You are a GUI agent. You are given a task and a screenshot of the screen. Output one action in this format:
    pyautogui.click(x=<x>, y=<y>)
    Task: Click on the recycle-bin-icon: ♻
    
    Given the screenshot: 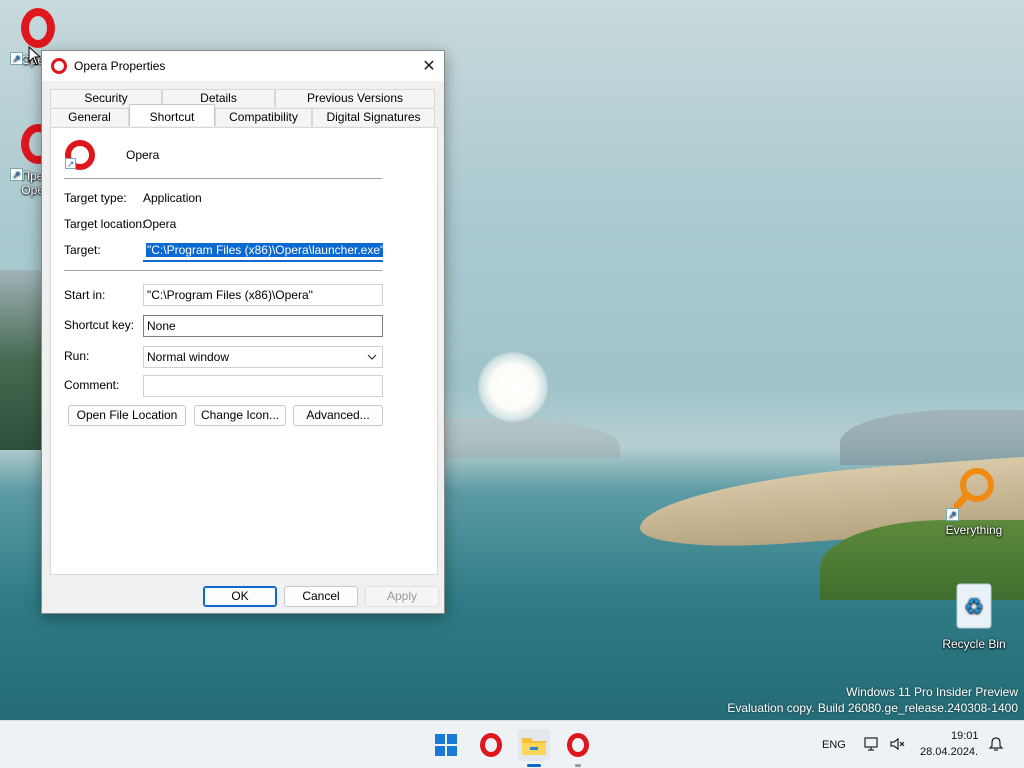 What is the action you would take?
    pyautogui.click(x=974, y=606)
    